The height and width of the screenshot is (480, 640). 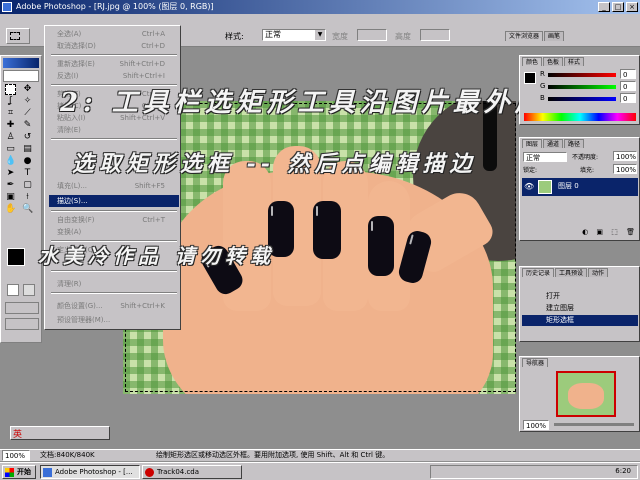 I want to click on start-button: 开始, so click(x=19, y=472).